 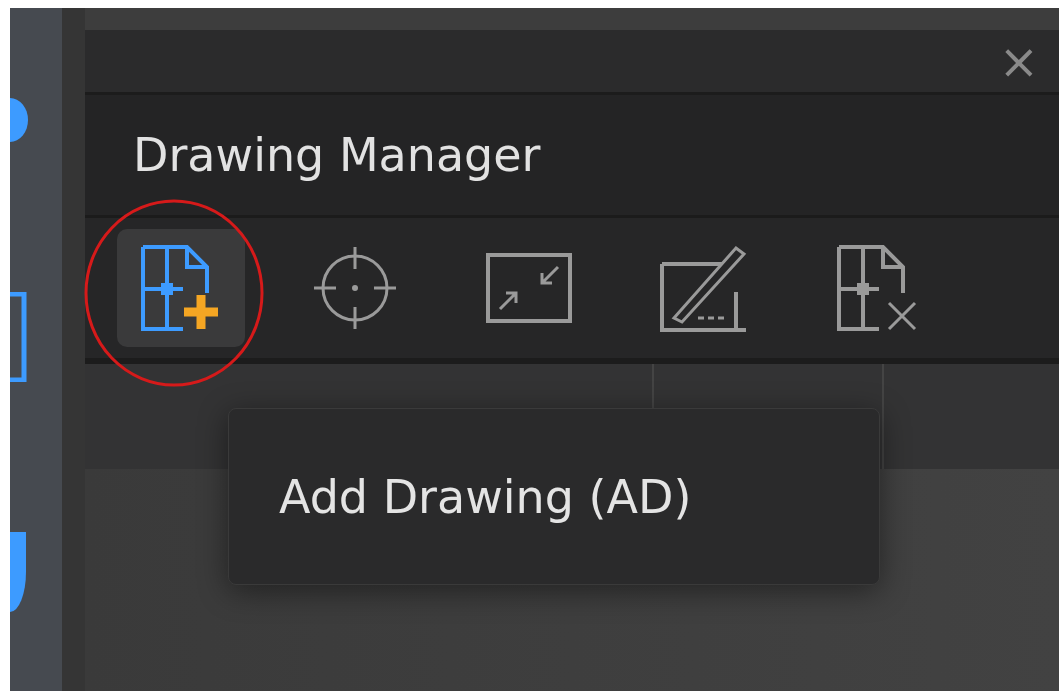 What do you see at coordinates (337, 155) in the screenshot?
I see `panel-title: Drawing Manager` at bounding box center [337, 155].